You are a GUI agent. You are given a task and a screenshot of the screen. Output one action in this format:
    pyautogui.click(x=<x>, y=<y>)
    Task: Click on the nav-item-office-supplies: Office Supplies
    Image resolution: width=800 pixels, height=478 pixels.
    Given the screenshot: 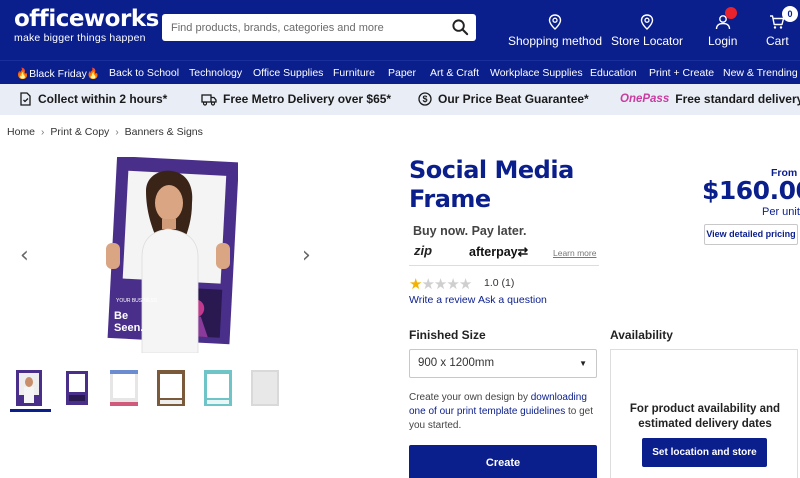 What is the action you would take?
    pyautogui.click(x=288, y=73)
    